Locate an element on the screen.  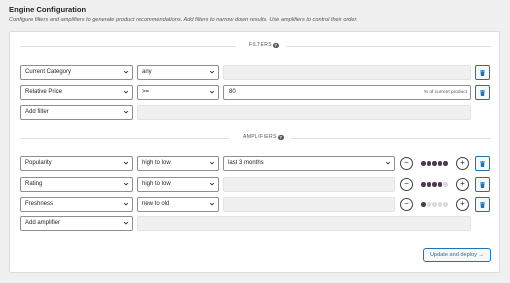
filters-header: FILTERS ? is located at coordinates (255, 46).